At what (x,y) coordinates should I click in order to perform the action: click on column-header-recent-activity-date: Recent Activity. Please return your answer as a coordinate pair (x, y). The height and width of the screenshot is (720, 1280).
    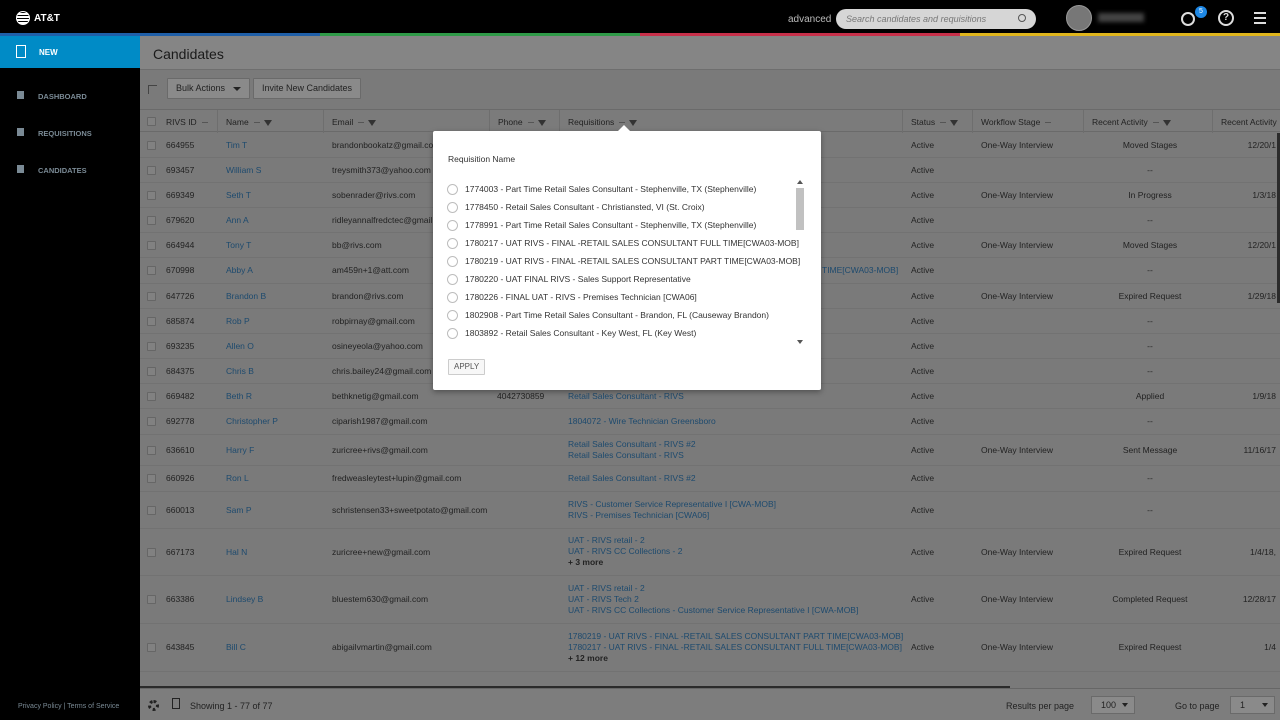
    Looking at the image, I should click on (1249, 122).